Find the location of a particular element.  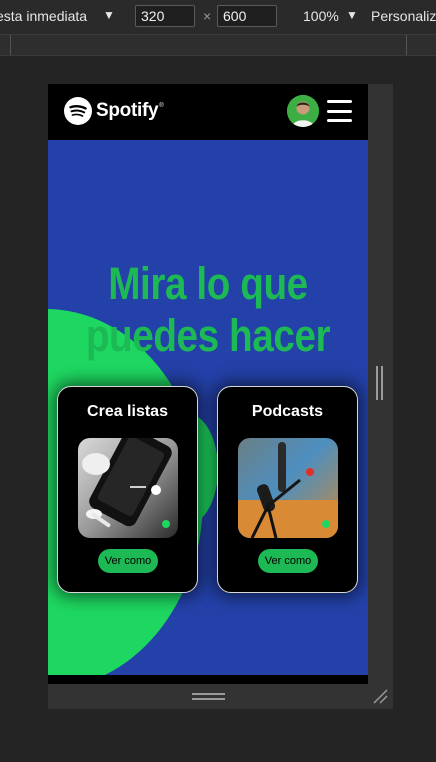

spotify-logo: Spotify ® is located at coordinates (114, 111).